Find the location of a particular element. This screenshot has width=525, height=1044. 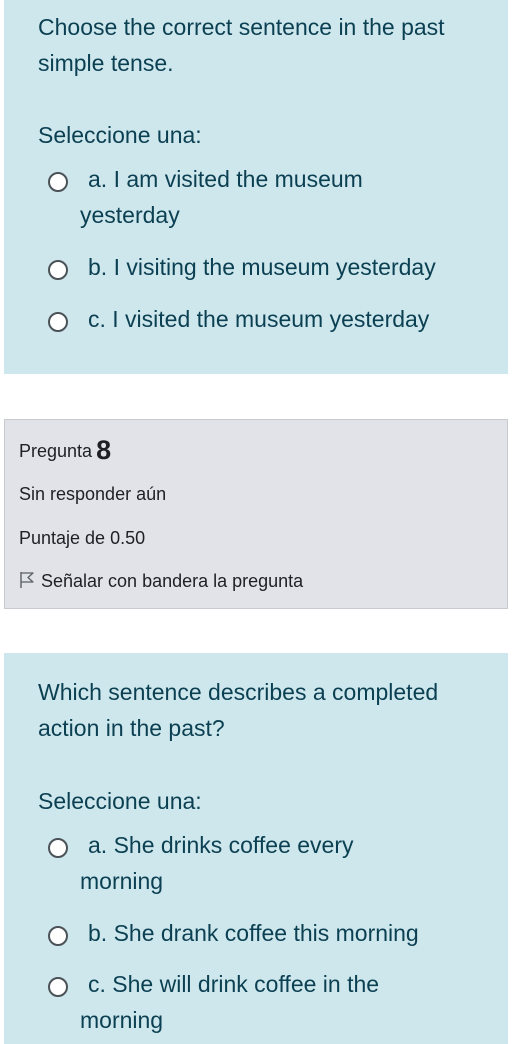

option-a-text: a. I am visited the museum is located at coordinates (225, 179).